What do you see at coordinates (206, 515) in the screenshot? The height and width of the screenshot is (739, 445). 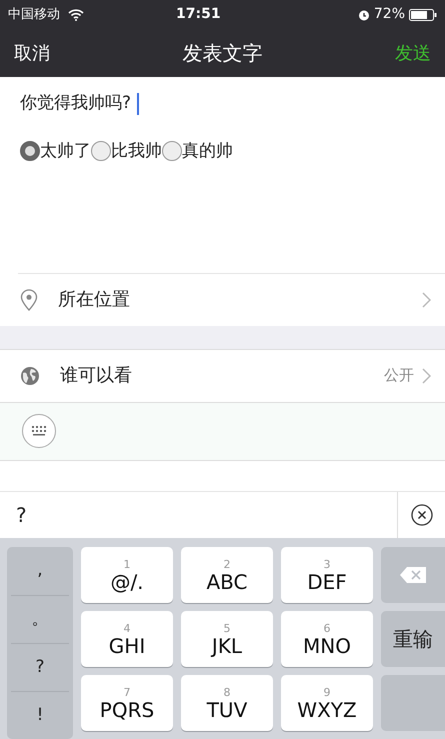 I see `input-text: ?` at bounding box center [206, 515].